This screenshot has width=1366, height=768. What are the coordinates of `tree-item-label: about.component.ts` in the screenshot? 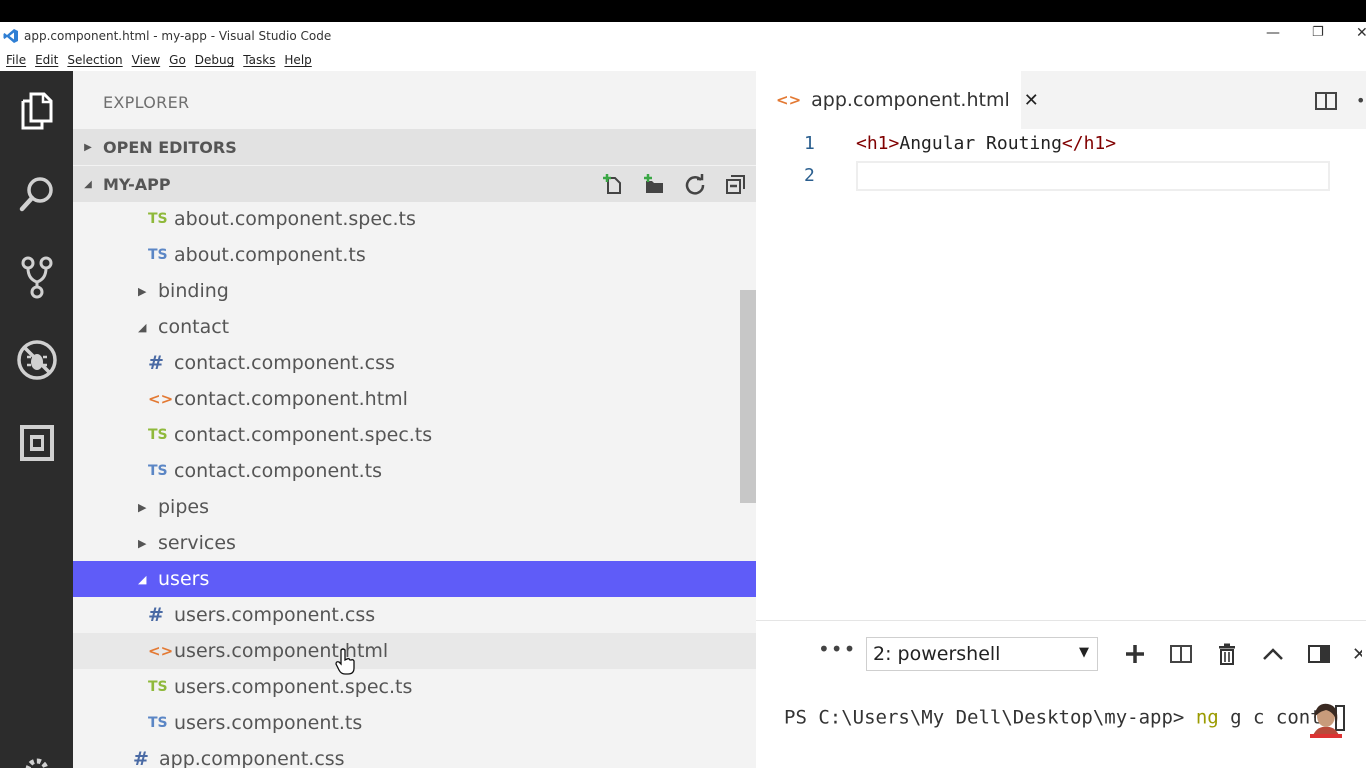 It's located at (270, 255).